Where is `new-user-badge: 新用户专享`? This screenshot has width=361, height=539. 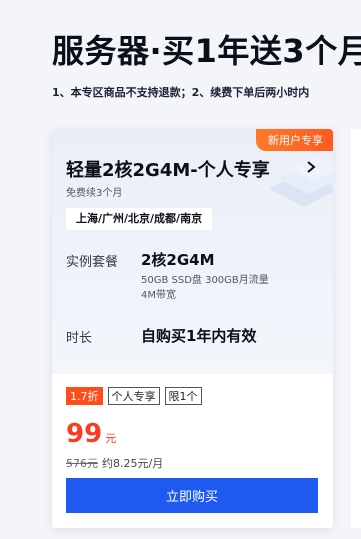
new-user-badge: 新用户专享 is located at coordinates (294, 140).